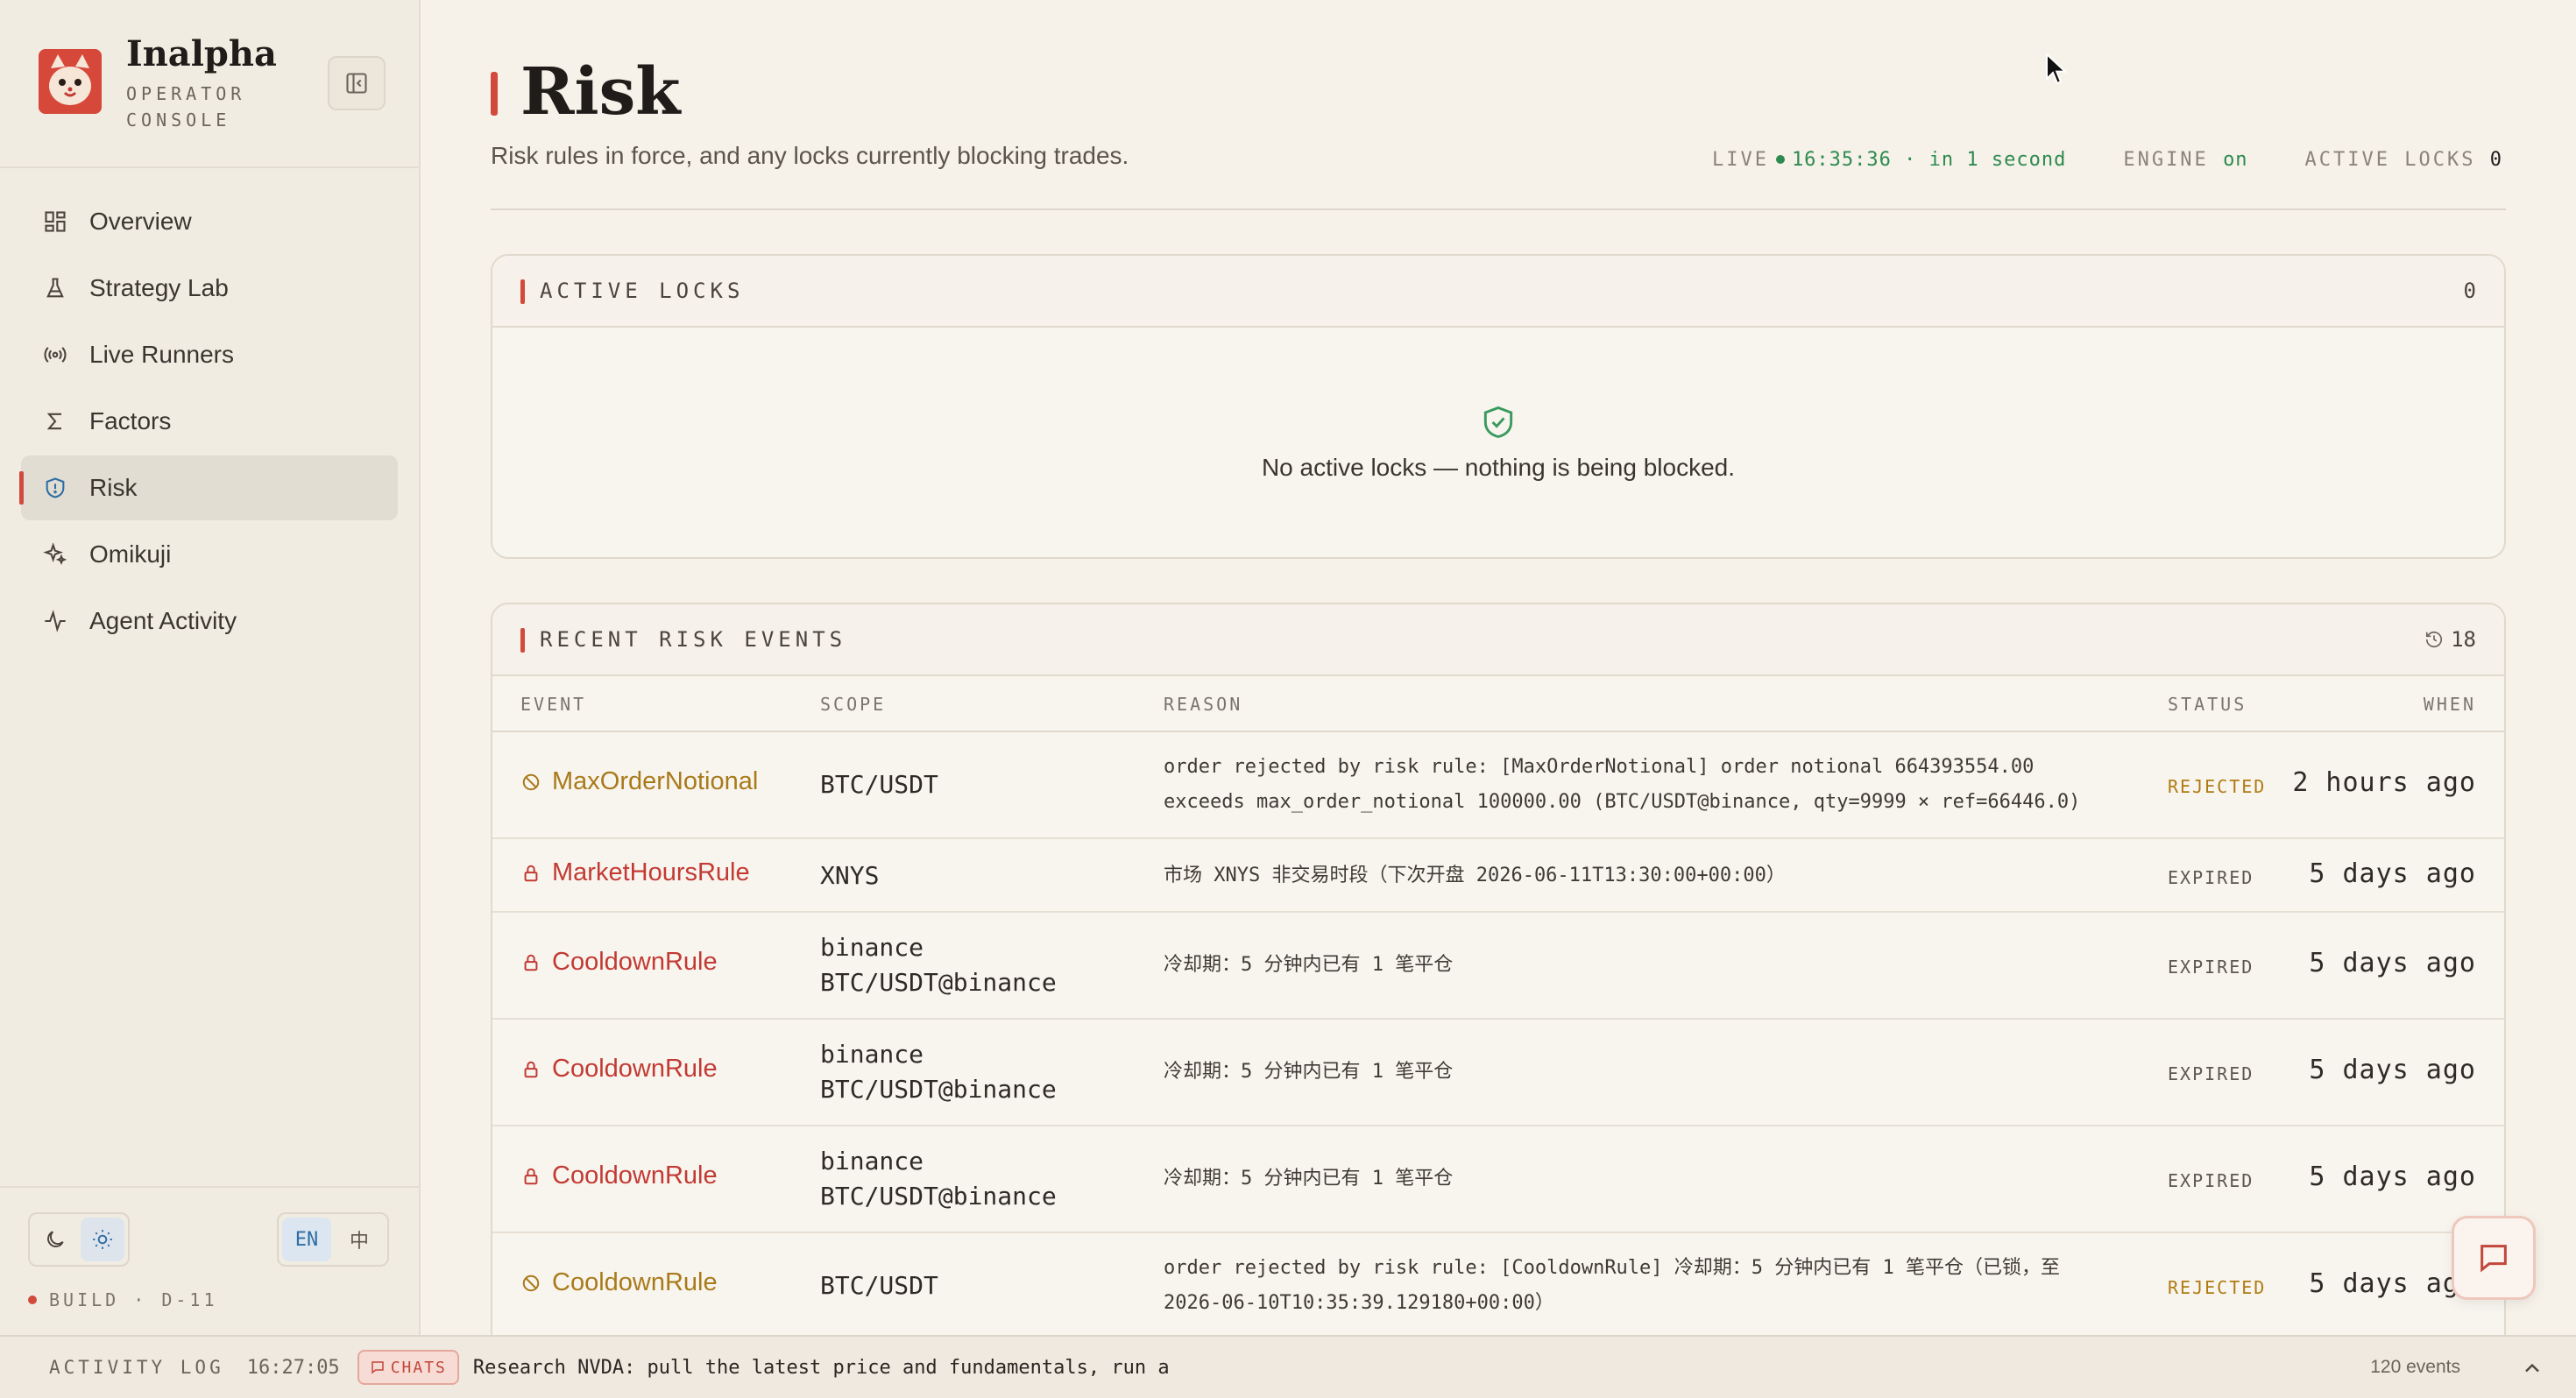 The image size is (2576, 1398). I want to click on event-name: MaxOrderNotional, so click(639, 781).